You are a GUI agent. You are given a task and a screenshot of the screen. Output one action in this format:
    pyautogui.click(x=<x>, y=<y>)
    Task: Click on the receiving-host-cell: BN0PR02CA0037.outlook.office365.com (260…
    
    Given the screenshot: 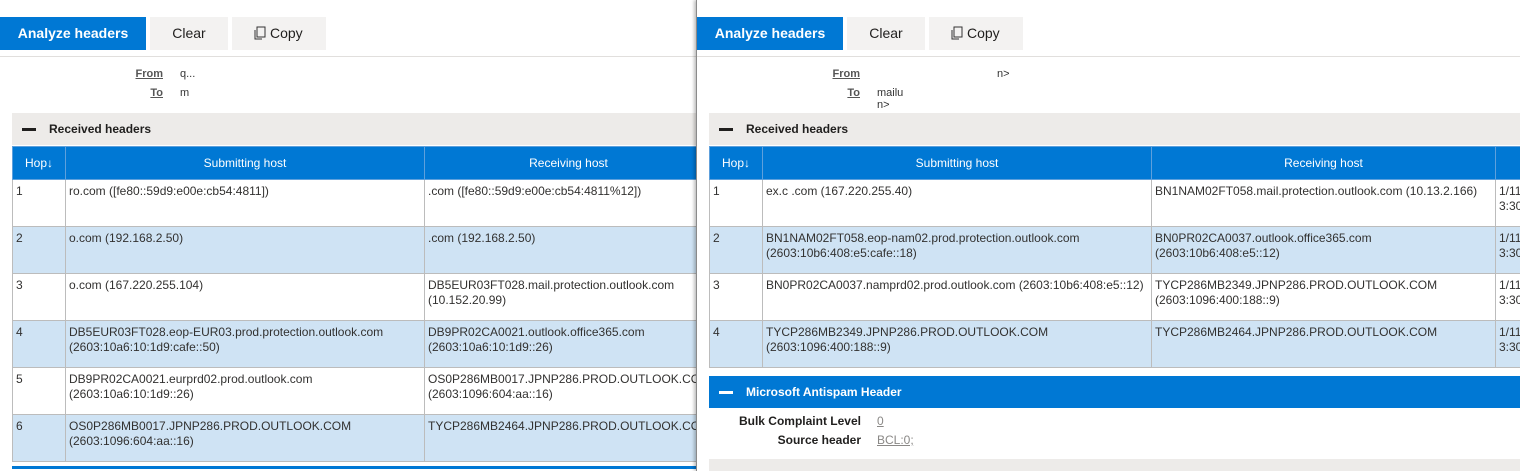 What is the action you would take?
    pyautogui.click(x=1323, y=250)
    